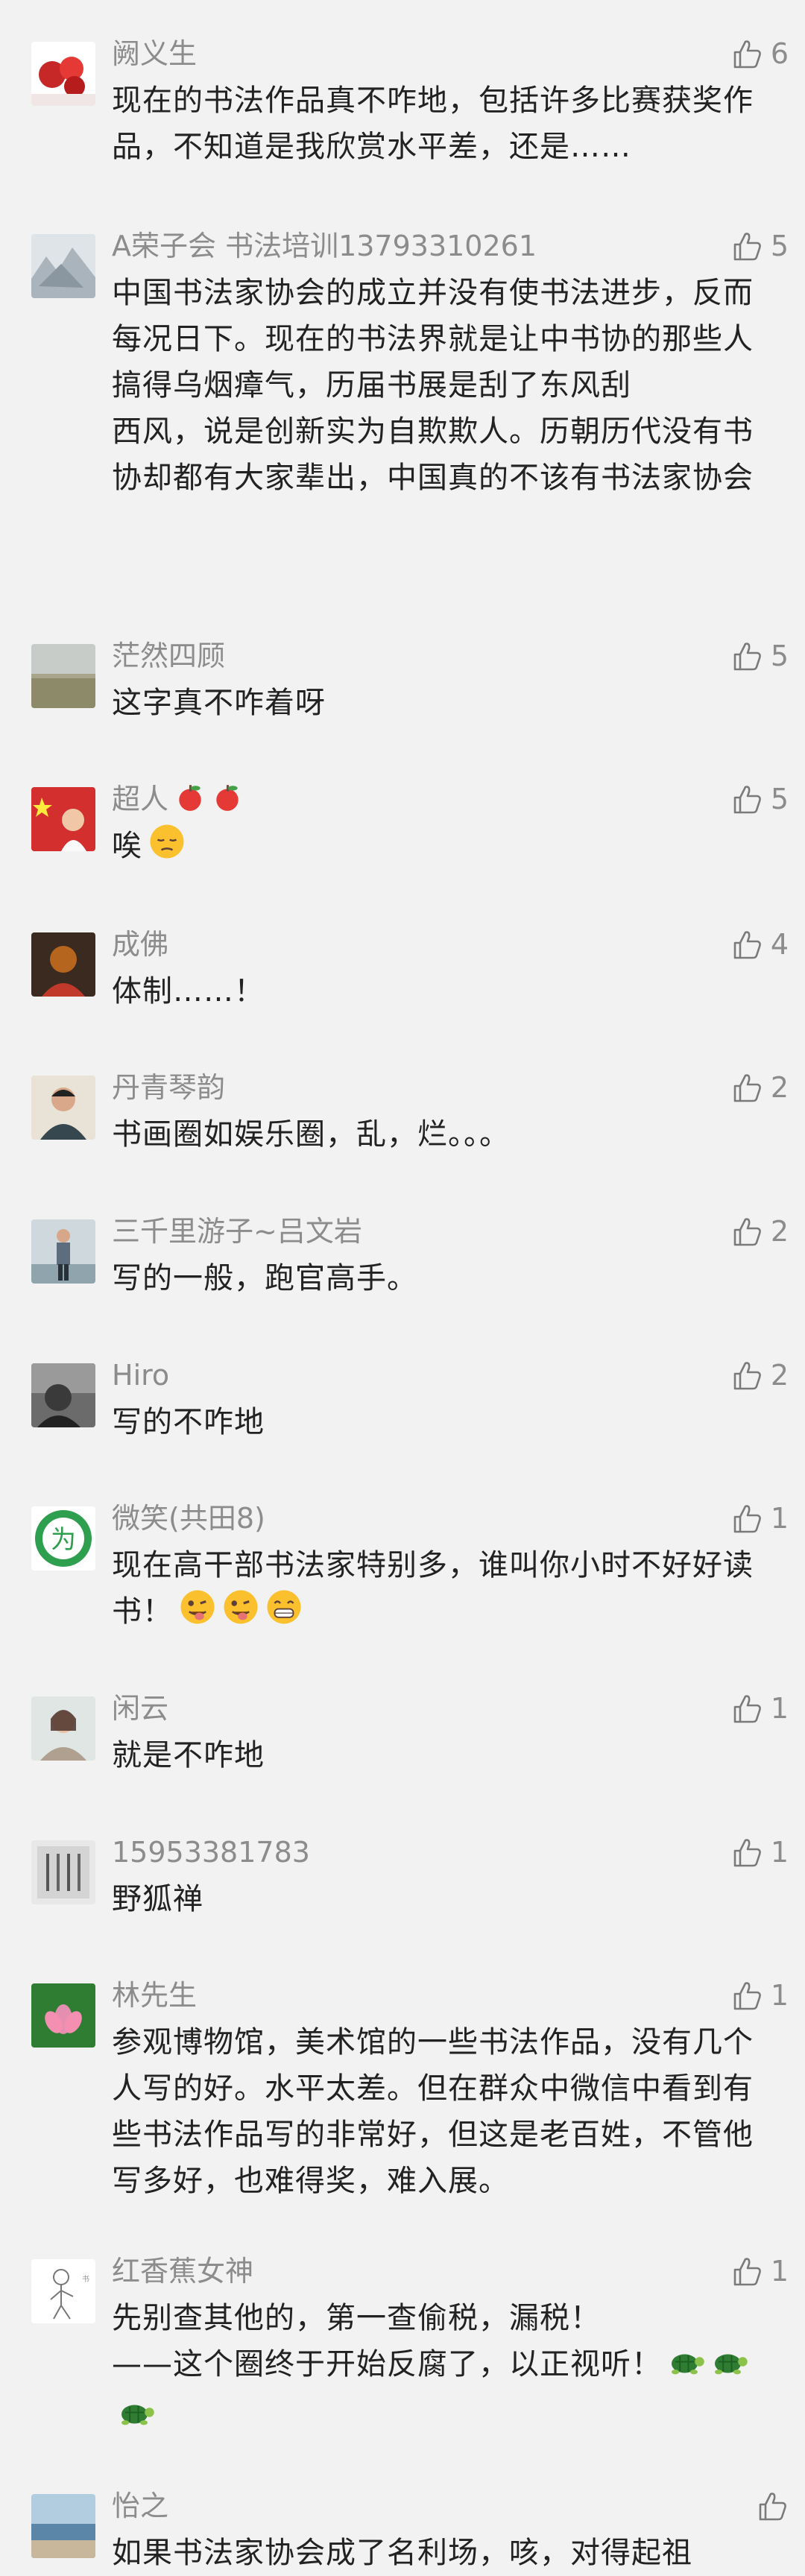  What do you see at coordinates (157, 1899) in the screenshot?
I see `comment-text-content: 野狐禅` at bounding box center [157, 1899].